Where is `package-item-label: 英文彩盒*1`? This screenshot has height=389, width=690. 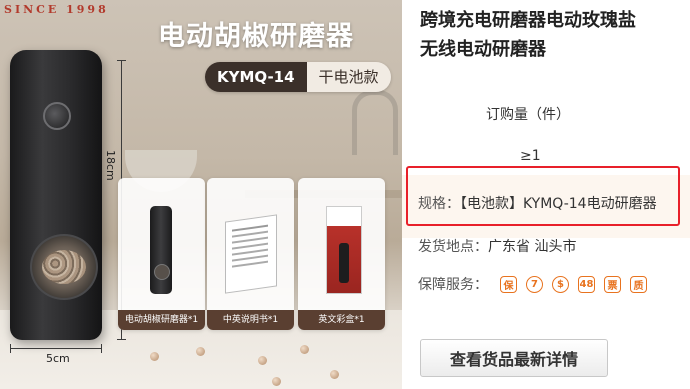
package-item-label: 英文彩盒*1 is located at coordinates (341, 320).